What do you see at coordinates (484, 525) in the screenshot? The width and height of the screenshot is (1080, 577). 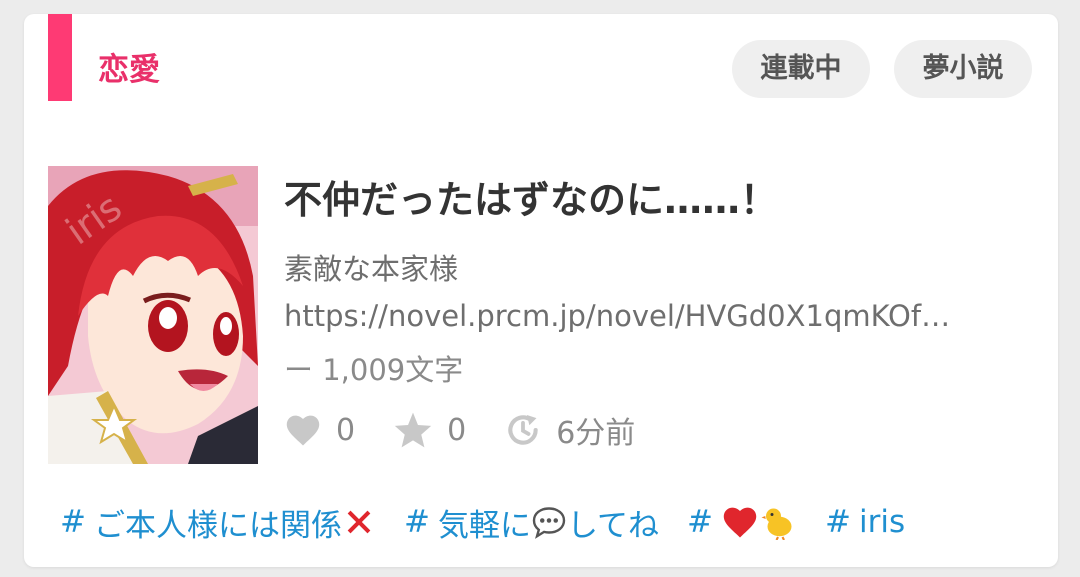 I see `tag-text: 気軽に` at bounding box center [484, 525].